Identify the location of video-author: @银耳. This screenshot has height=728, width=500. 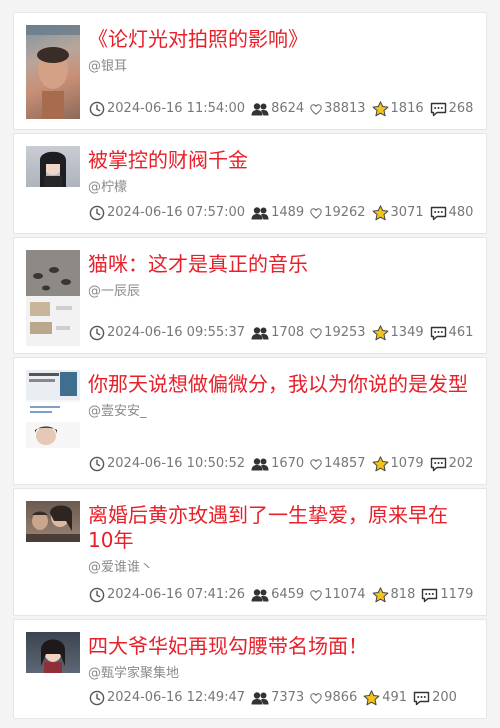
(278, 67).